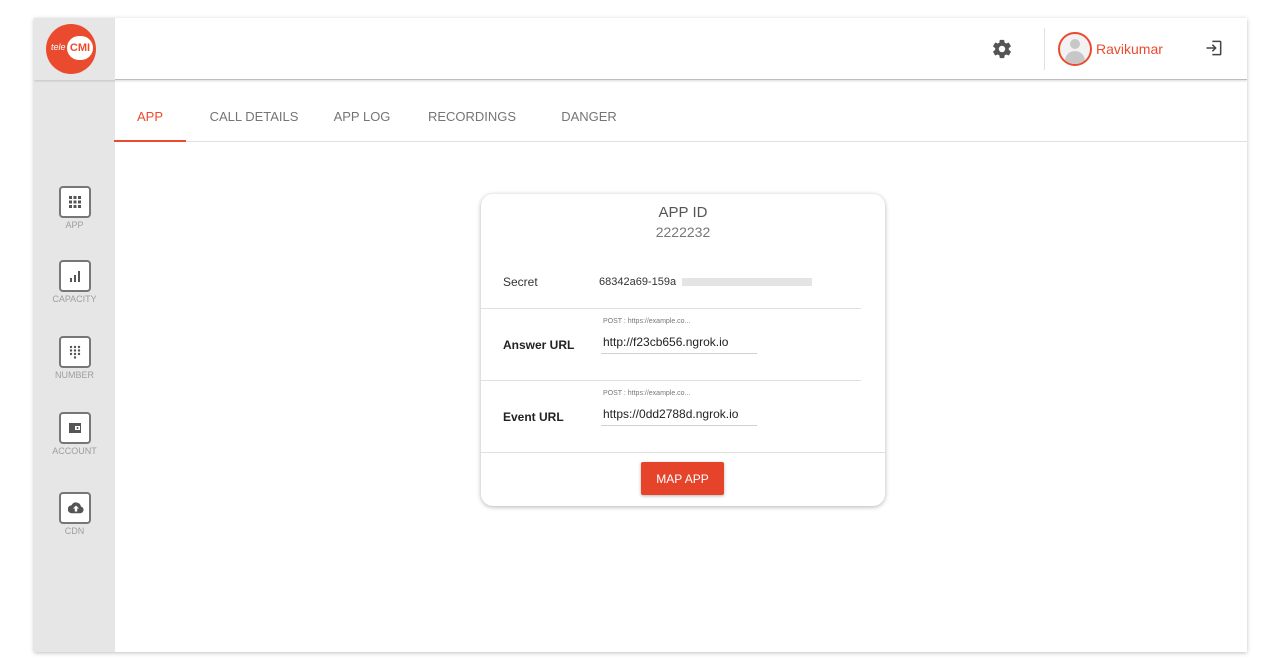 The height and width of the screenshot is (669, 1281). Describe the element at coordinates (74, 352) in the screenshot. I see `dialpad-icon` at that location.